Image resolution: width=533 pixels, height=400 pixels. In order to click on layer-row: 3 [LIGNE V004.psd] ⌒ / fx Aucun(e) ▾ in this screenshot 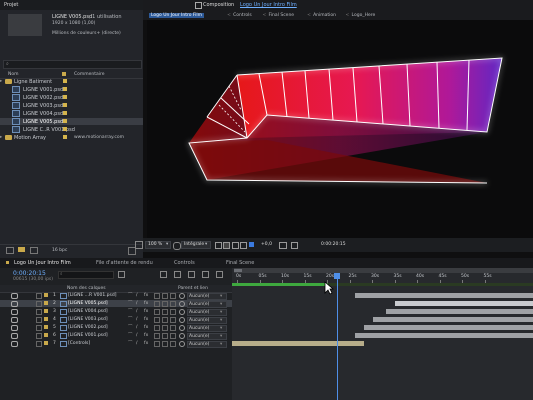, I will do `click(116, 312)`.